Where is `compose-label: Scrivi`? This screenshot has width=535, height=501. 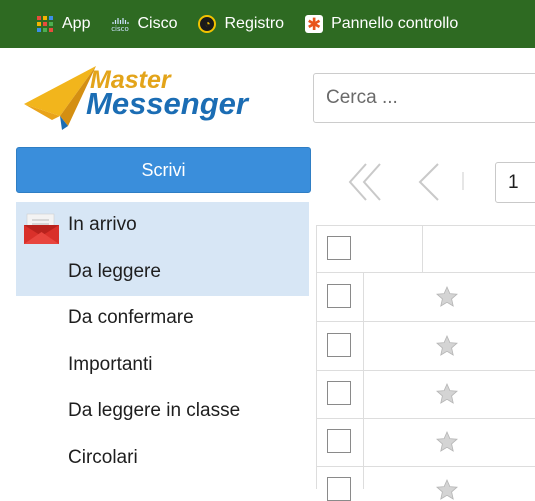 compose-label: Scrivi is located at coordinates (163, 169).